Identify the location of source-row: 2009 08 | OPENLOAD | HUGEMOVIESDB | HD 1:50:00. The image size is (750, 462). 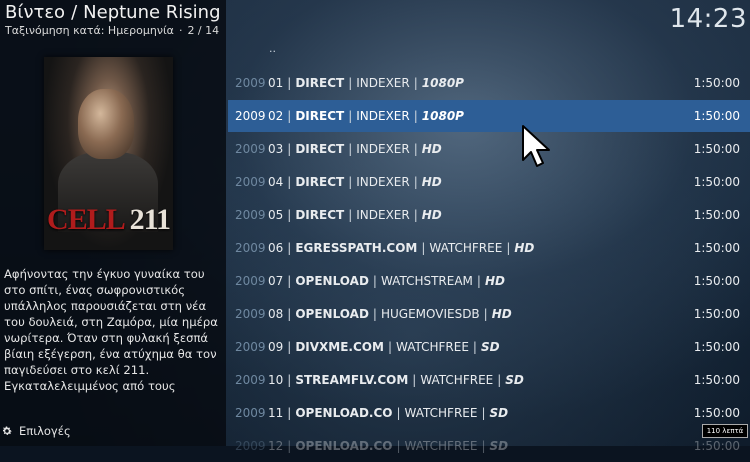
(489, 314).